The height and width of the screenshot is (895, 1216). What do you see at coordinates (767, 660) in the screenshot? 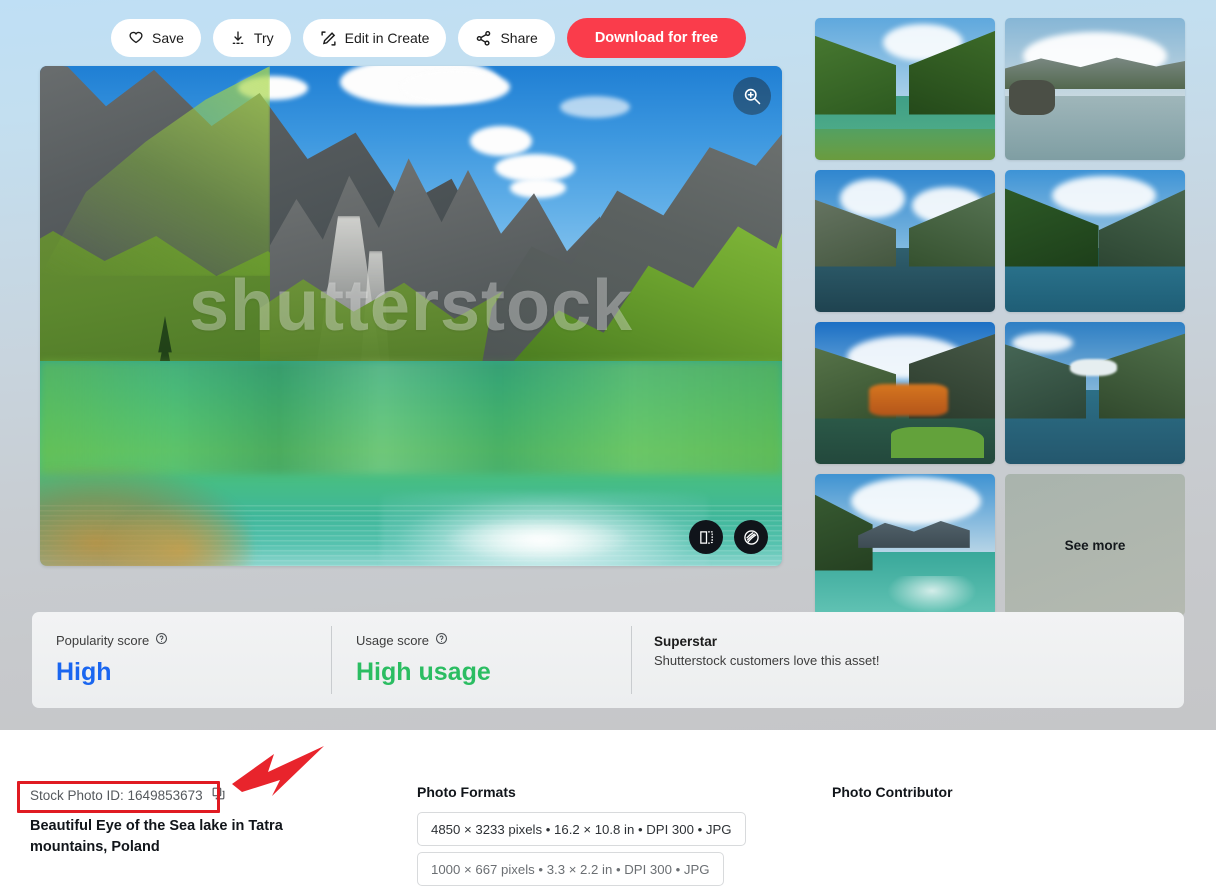
I see `superstar-subtitle: Shutterstock customers love this asset!` at bounding box center [767, 660].